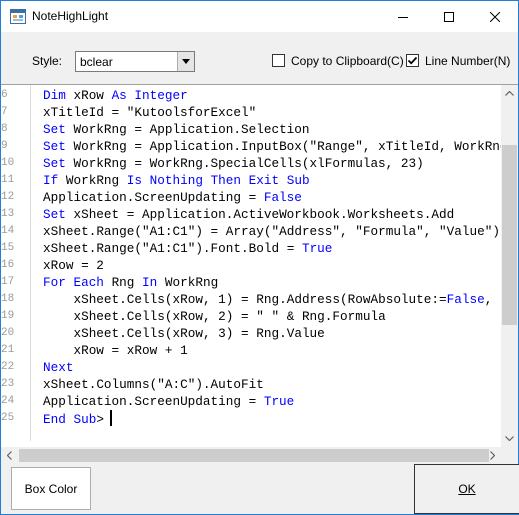 This screenshot has height=515, width=519. I want to click on app-icon, so click(18, 16).